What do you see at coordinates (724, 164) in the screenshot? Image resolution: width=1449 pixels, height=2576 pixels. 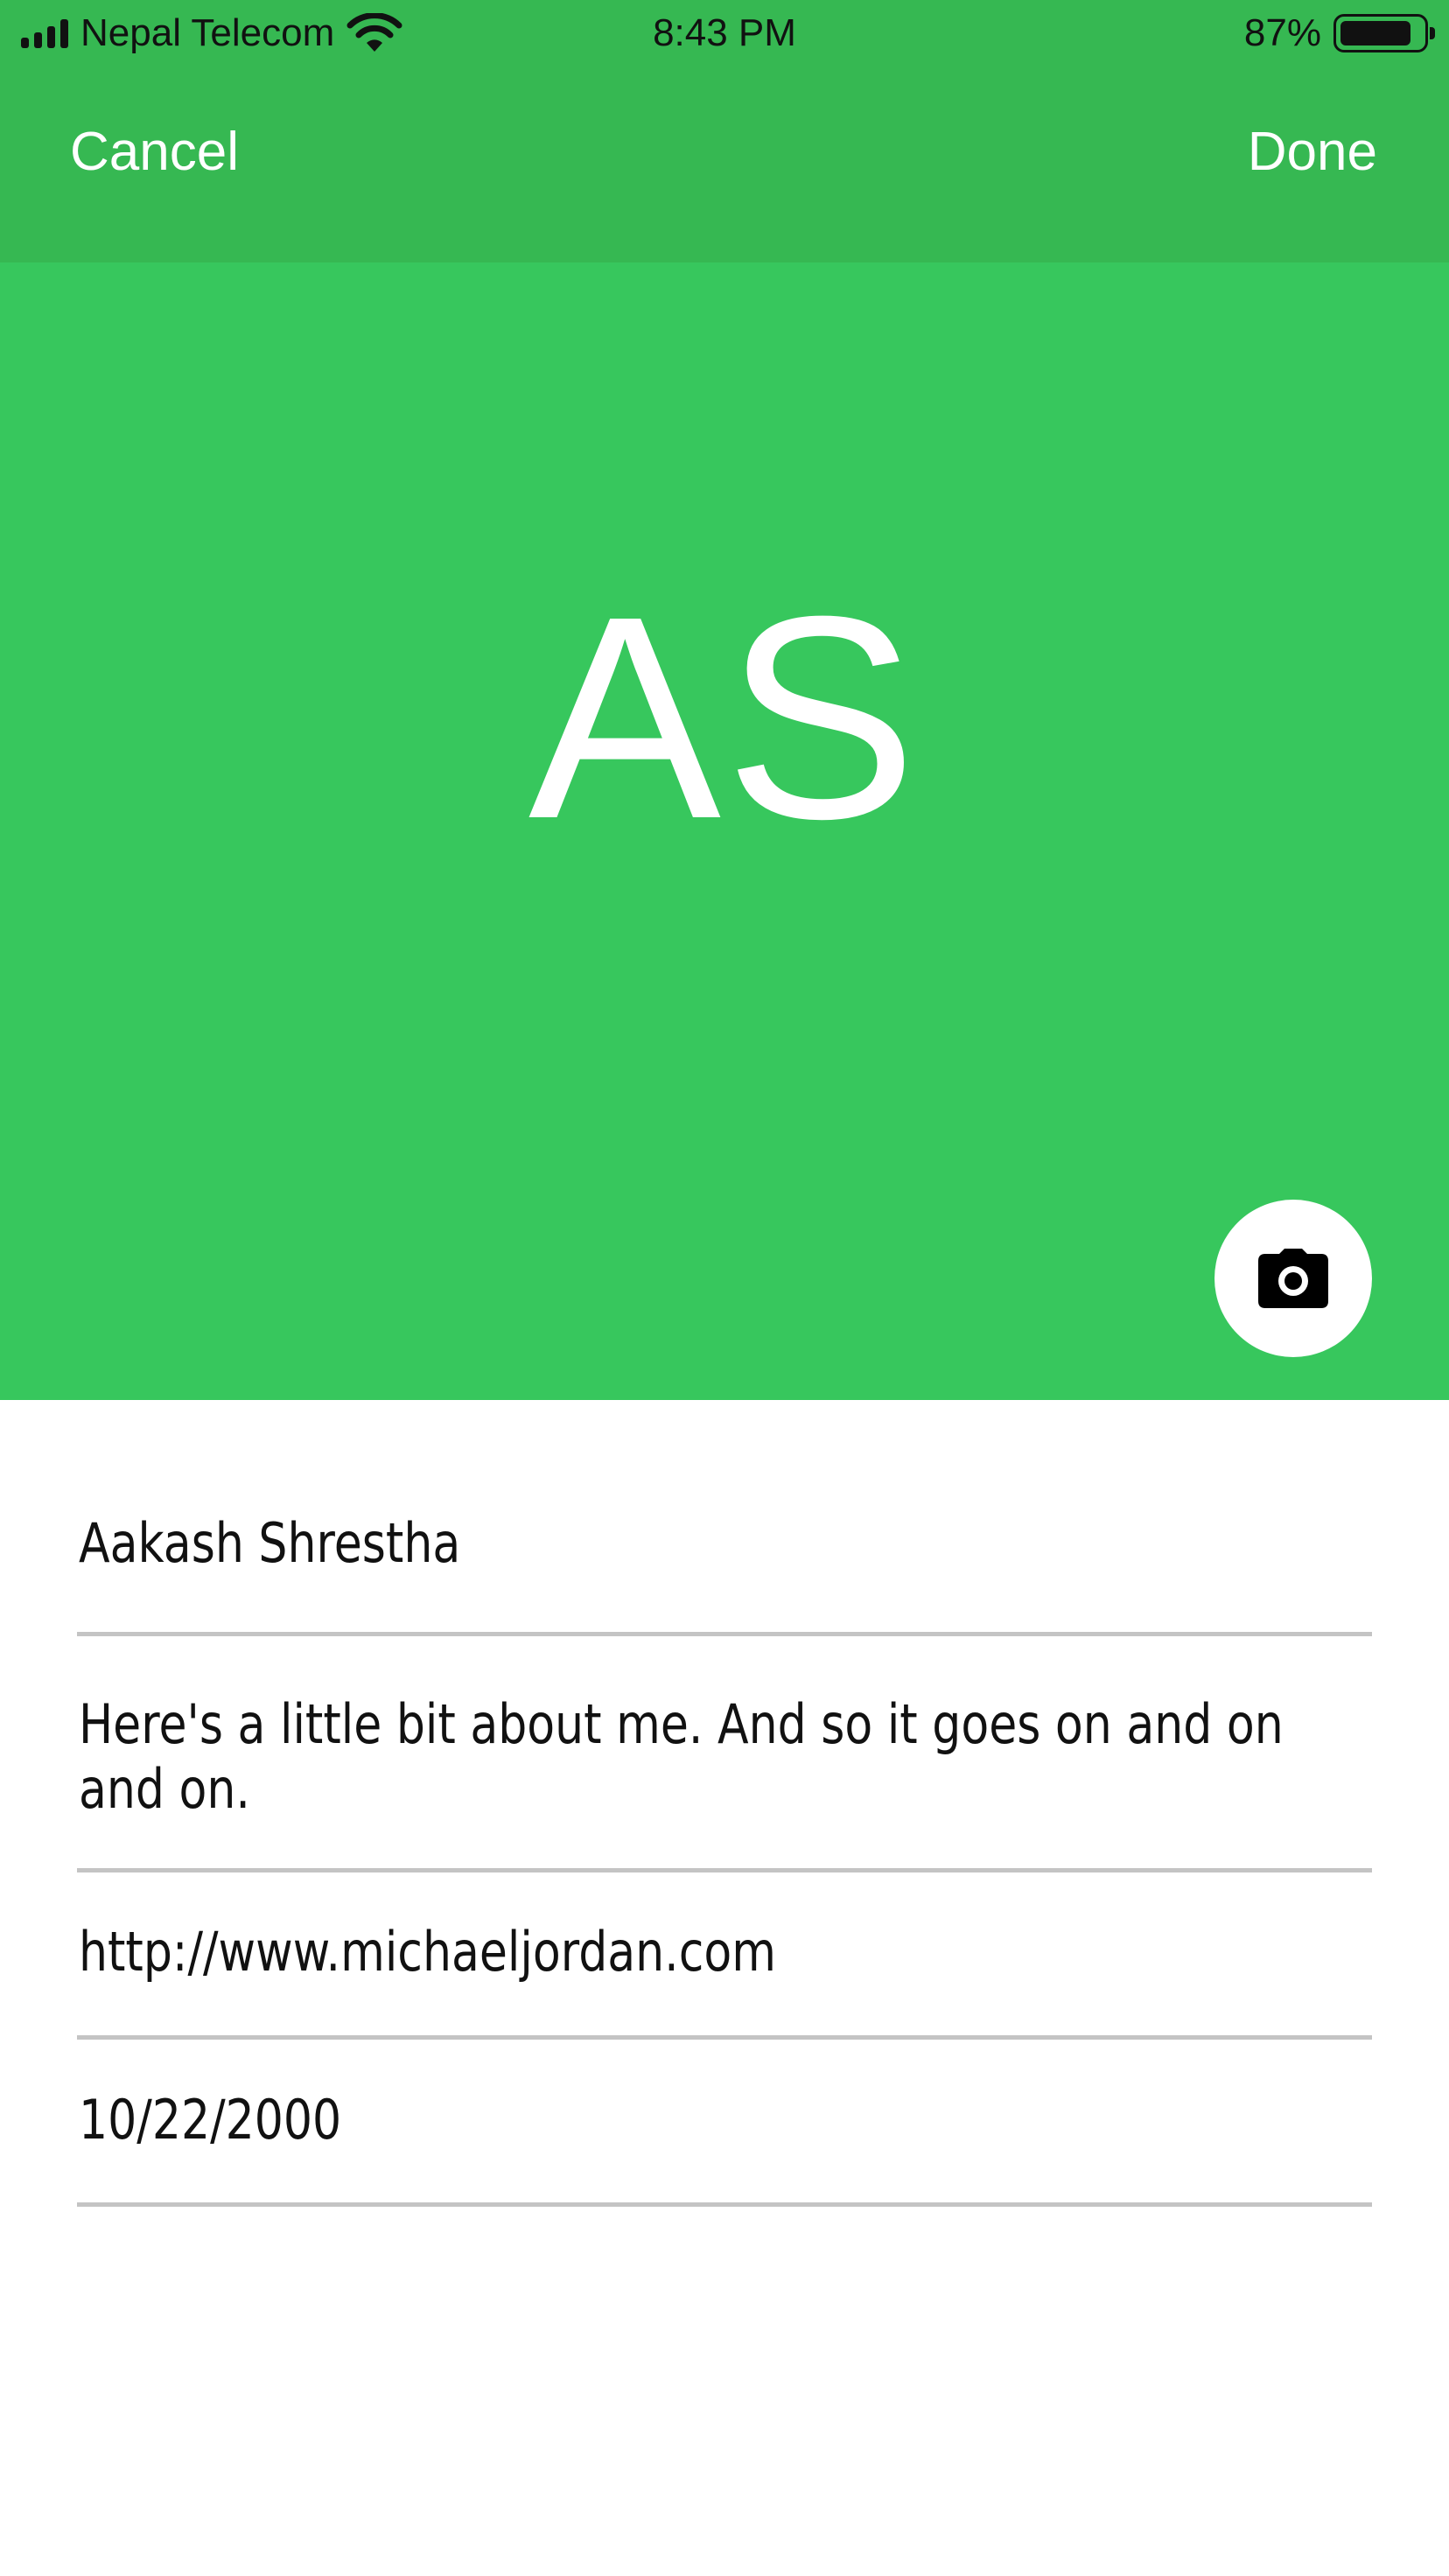 I see `nav-bar: Cancel Done` at bounding box center [724, 164].